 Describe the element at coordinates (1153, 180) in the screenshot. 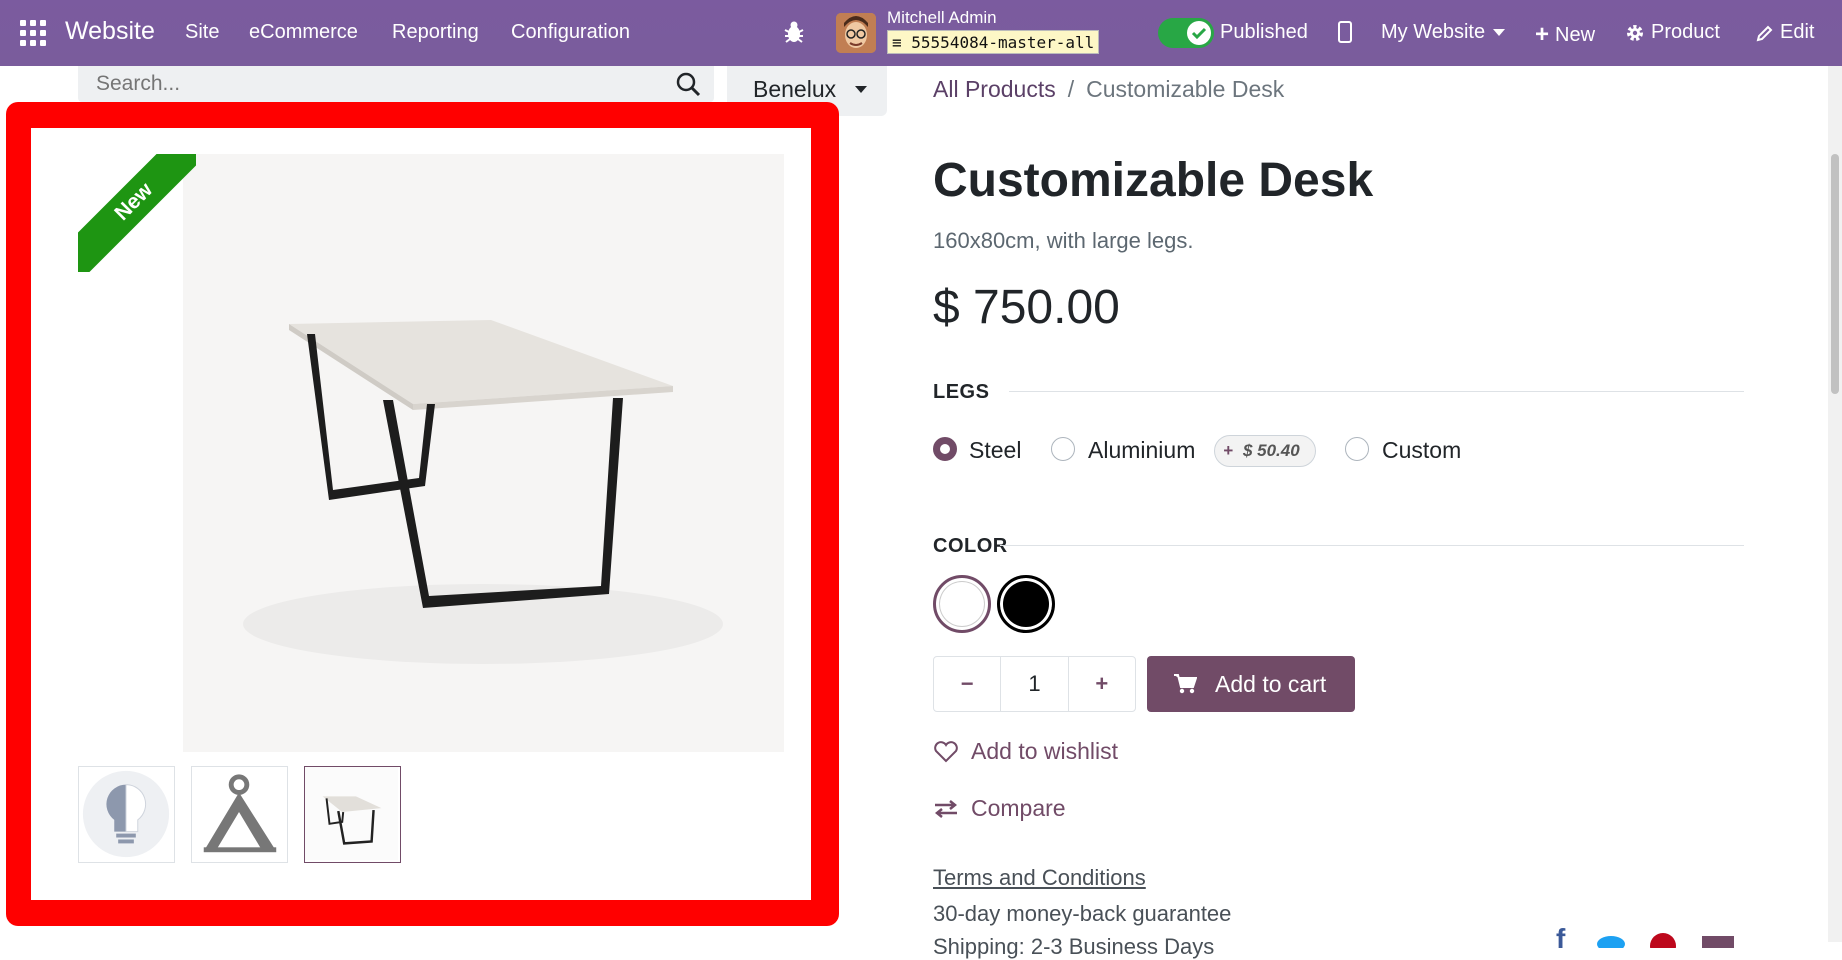

I see `product-title: Customizable Desk` at that location.